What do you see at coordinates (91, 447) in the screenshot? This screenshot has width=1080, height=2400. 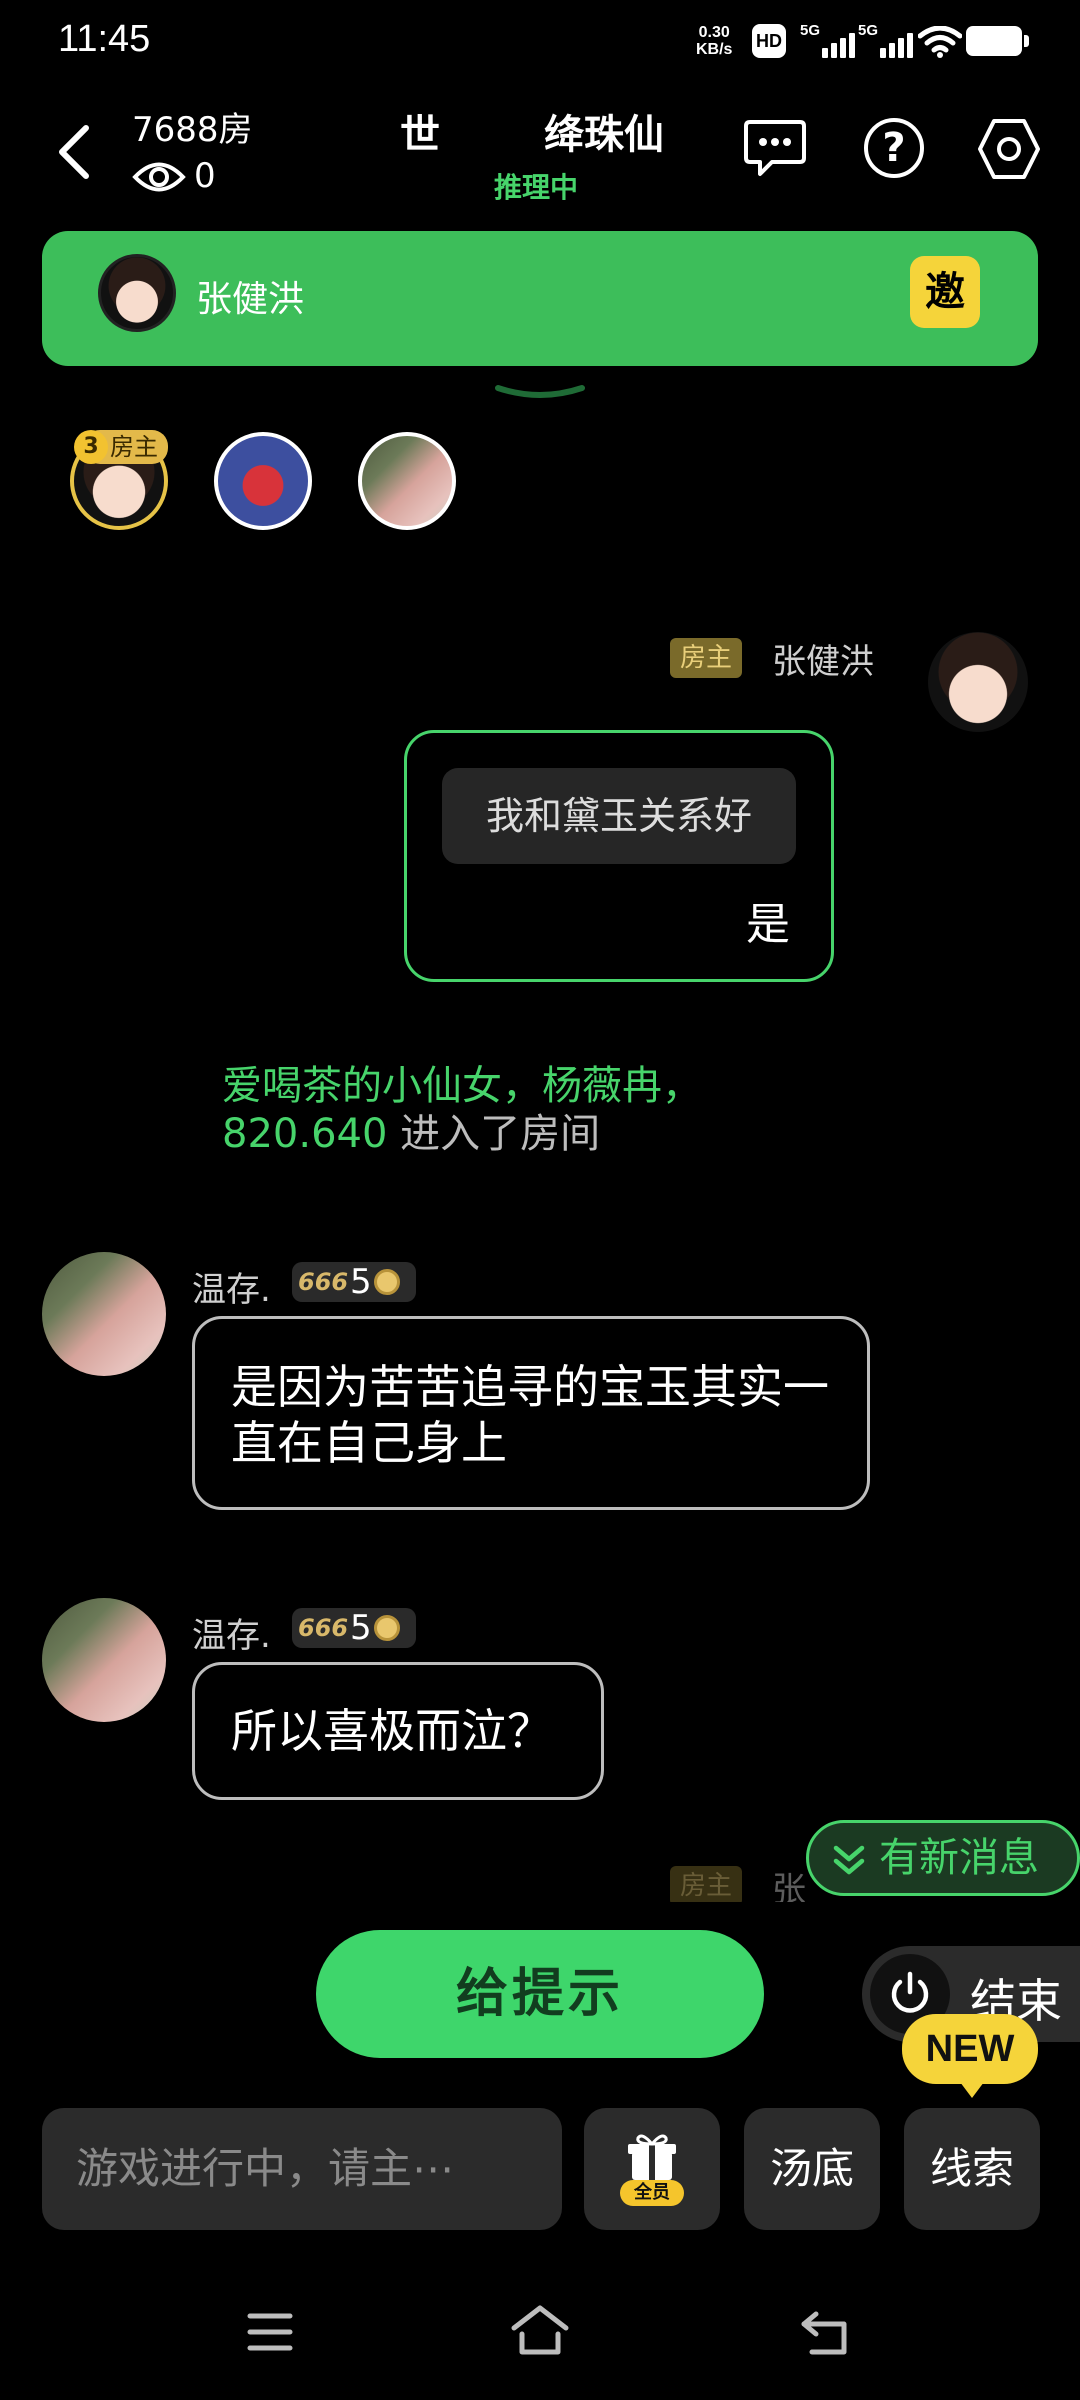 I see `host-level: 3` at bounding box center [91, 447].